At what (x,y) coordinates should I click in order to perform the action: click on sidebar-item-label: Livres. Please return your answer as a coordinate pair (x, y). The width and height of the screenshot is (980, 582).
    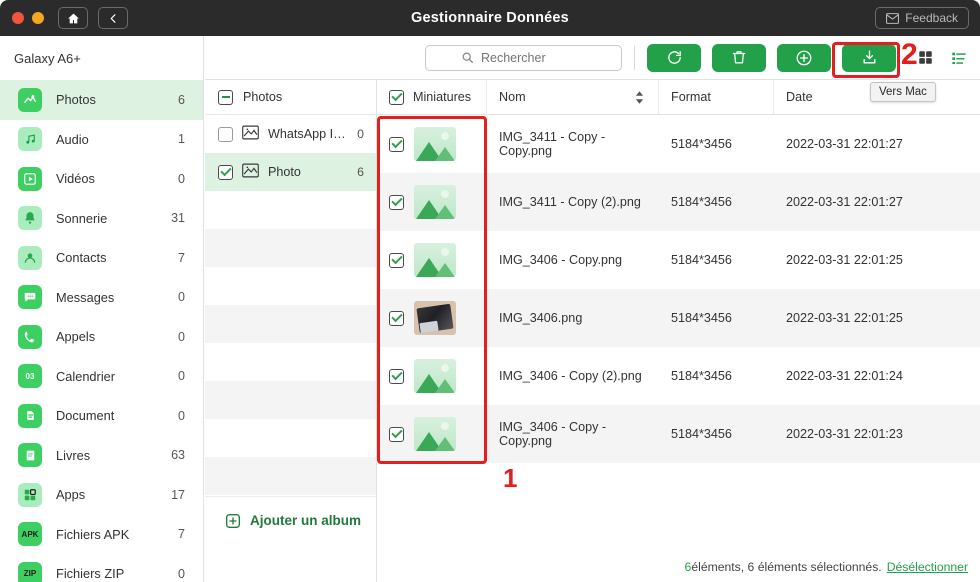
    Looking at the image, I should click on (73, 455).